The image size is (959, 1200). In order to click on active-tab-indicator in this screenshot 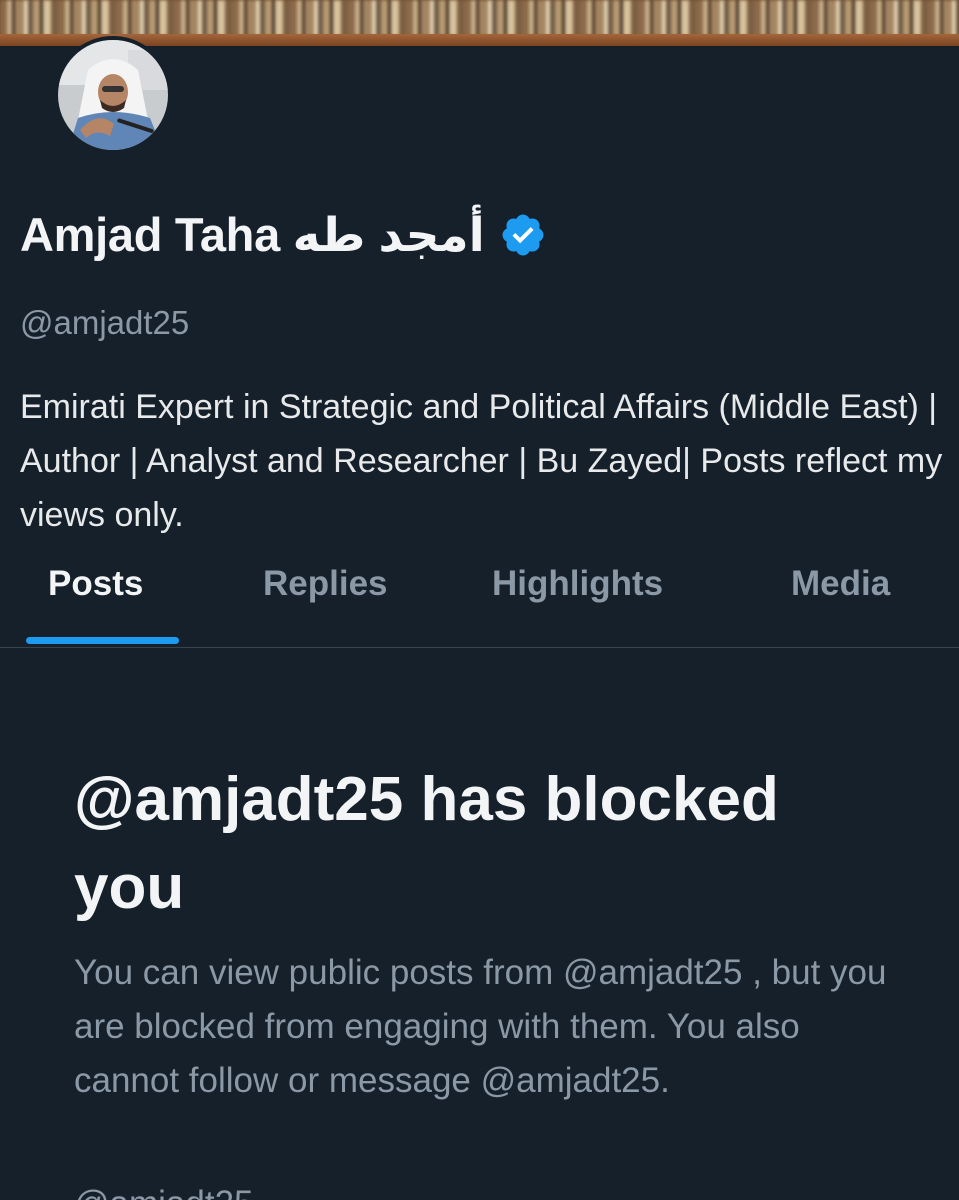, I will do `click(102, 640)`.